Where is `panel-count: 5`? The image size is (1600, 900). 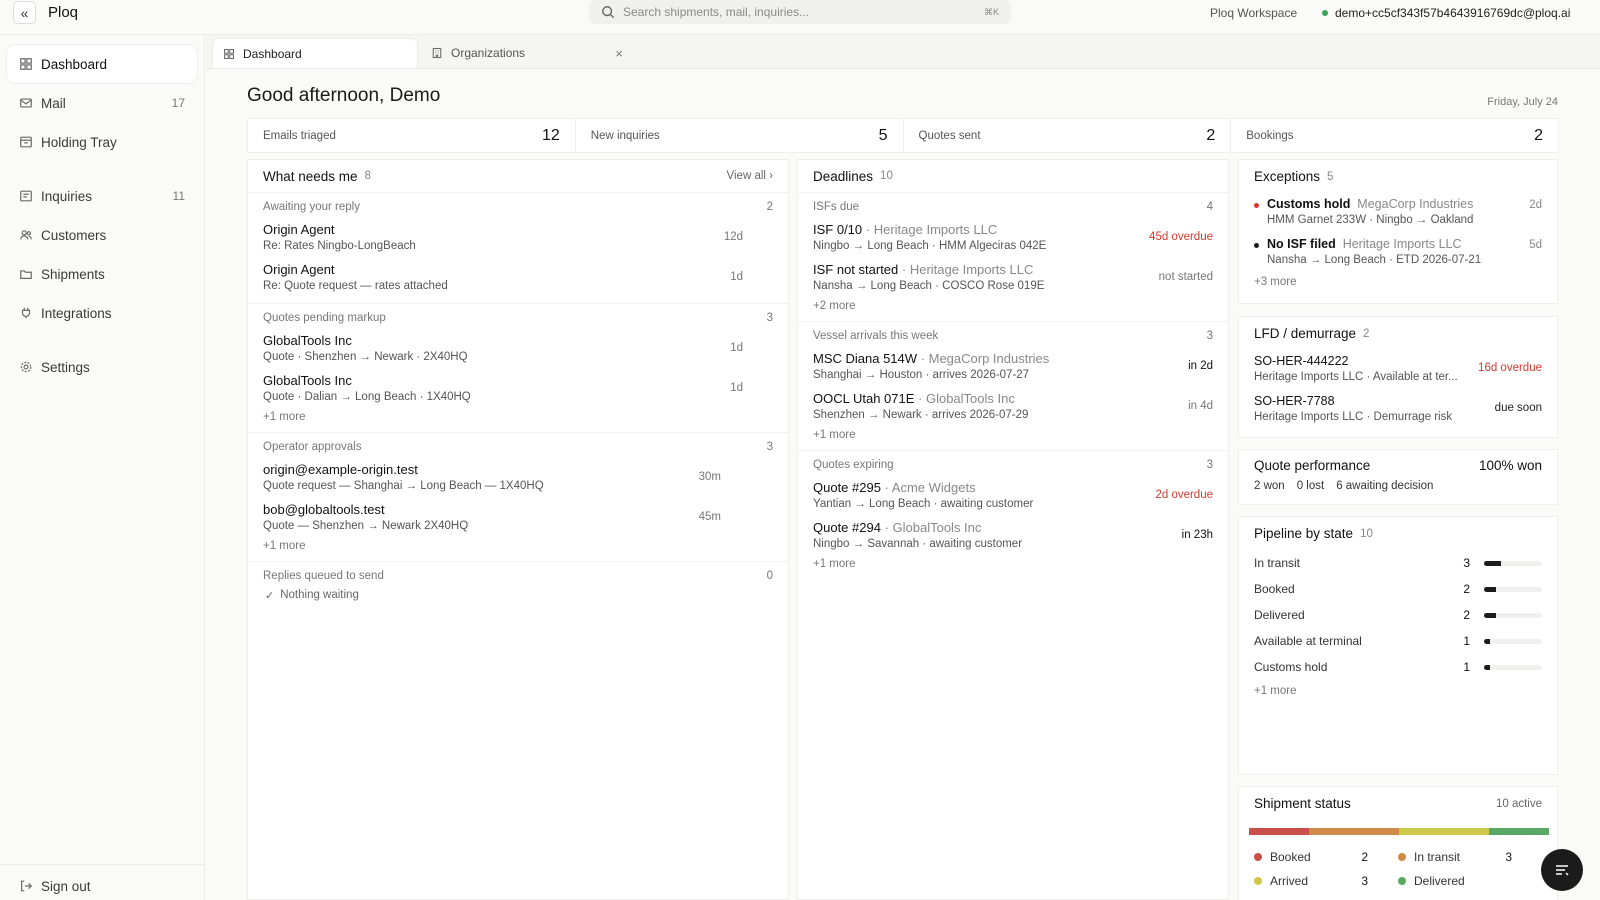 panel-count: 5 is located at coordinates (1330, 176).